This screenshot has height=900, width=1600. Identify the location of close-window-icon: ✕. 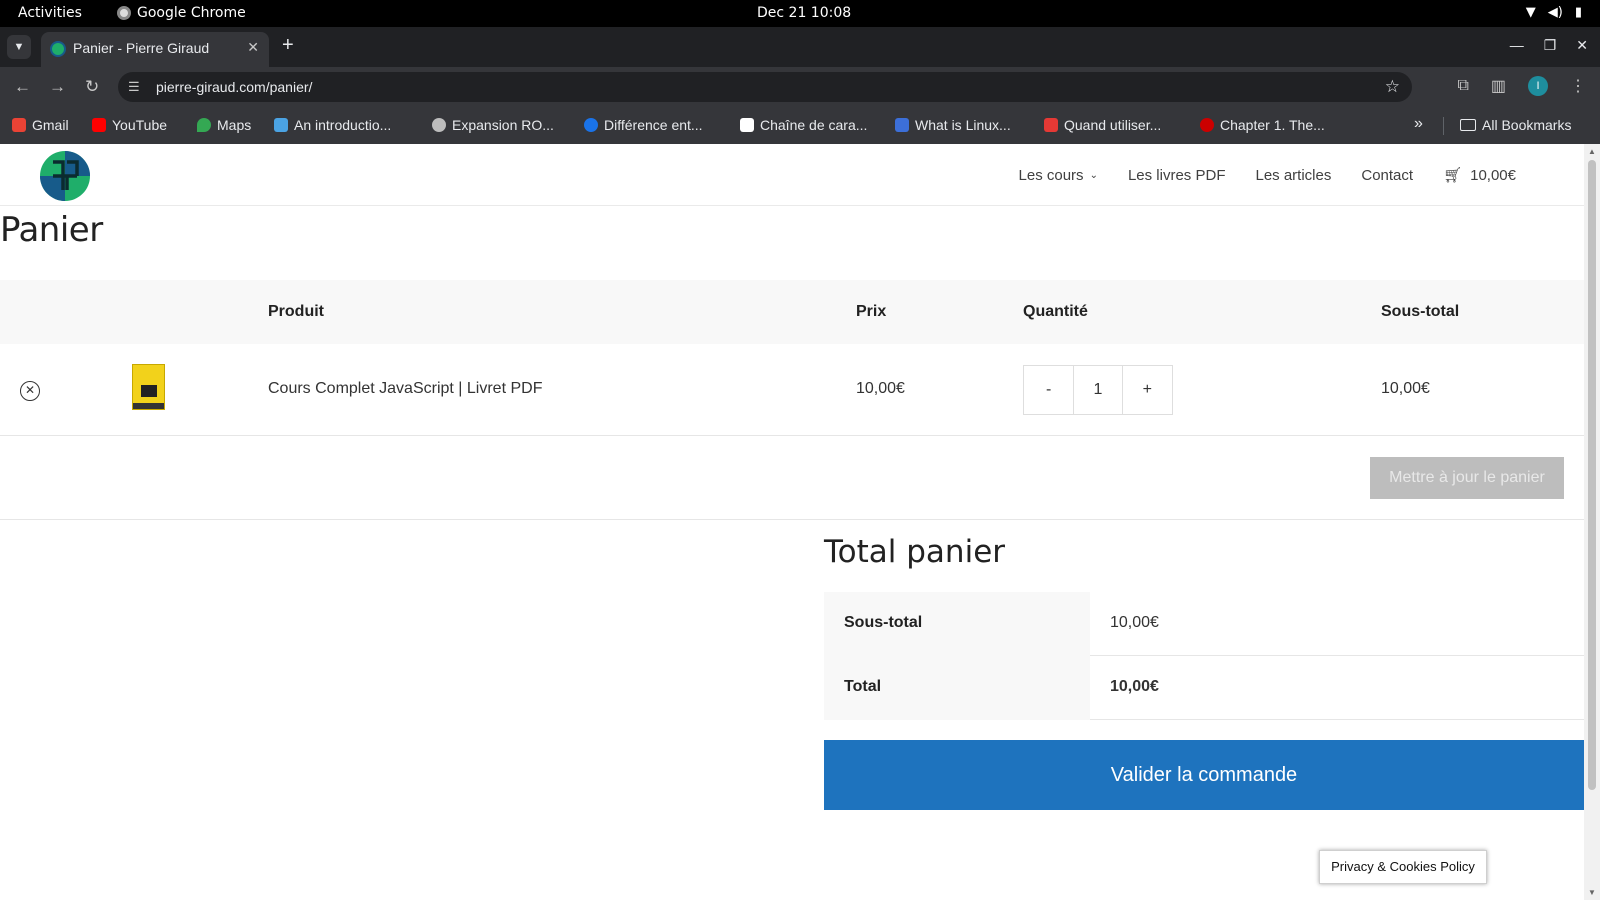
(1582, 45).